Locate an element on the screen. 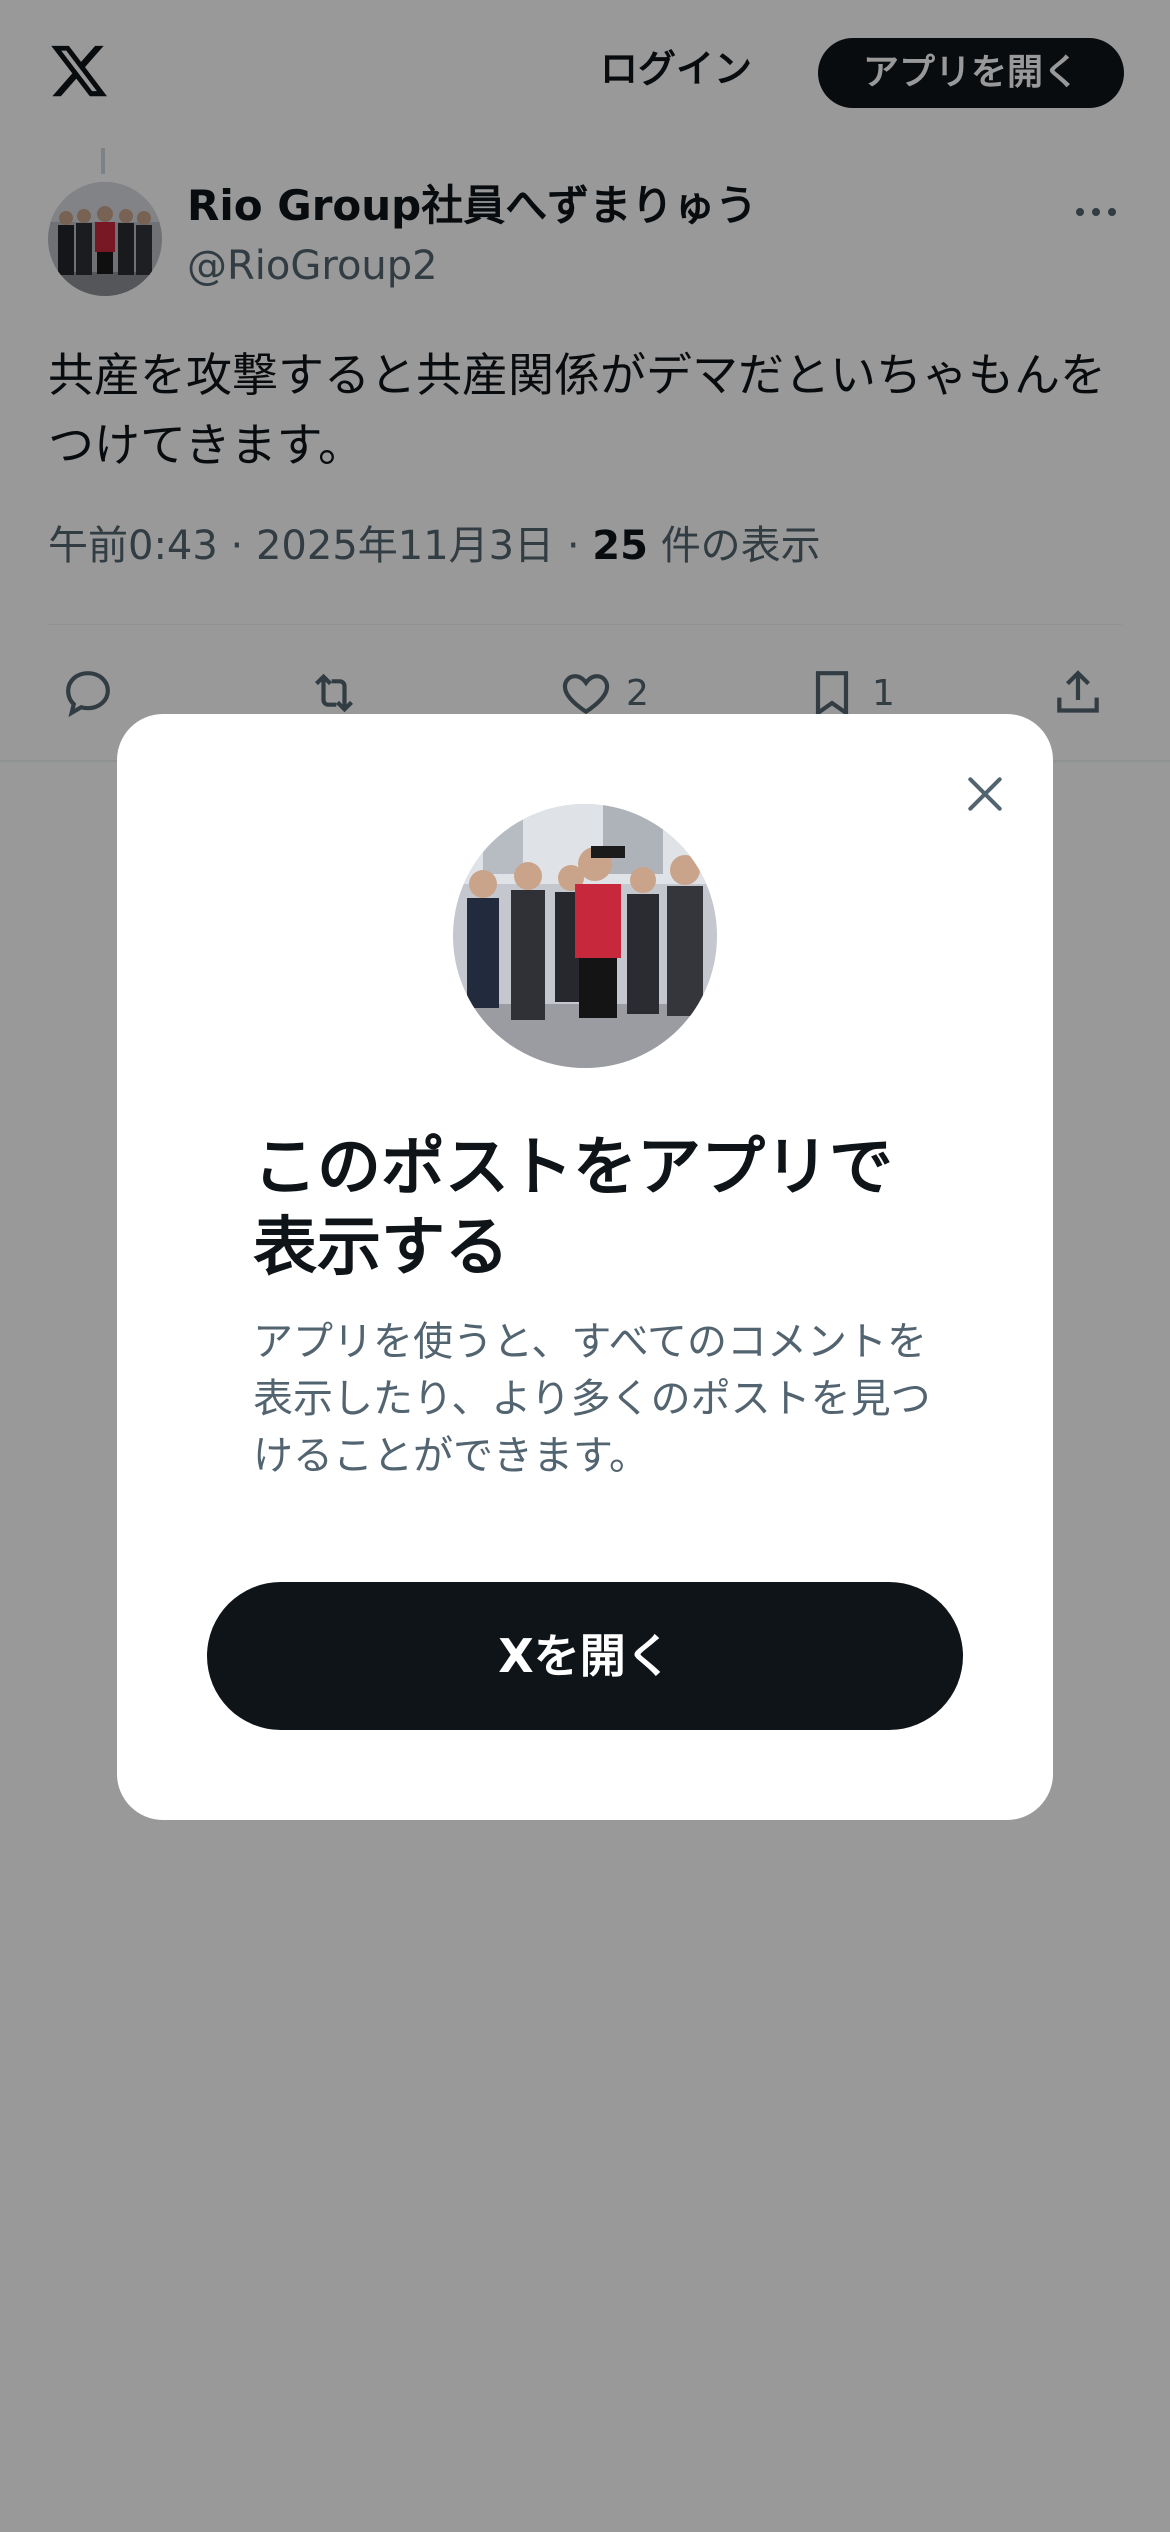 The width and height of the screenshot is (1170, 2532). close-button is located at coordinates (985, 794).